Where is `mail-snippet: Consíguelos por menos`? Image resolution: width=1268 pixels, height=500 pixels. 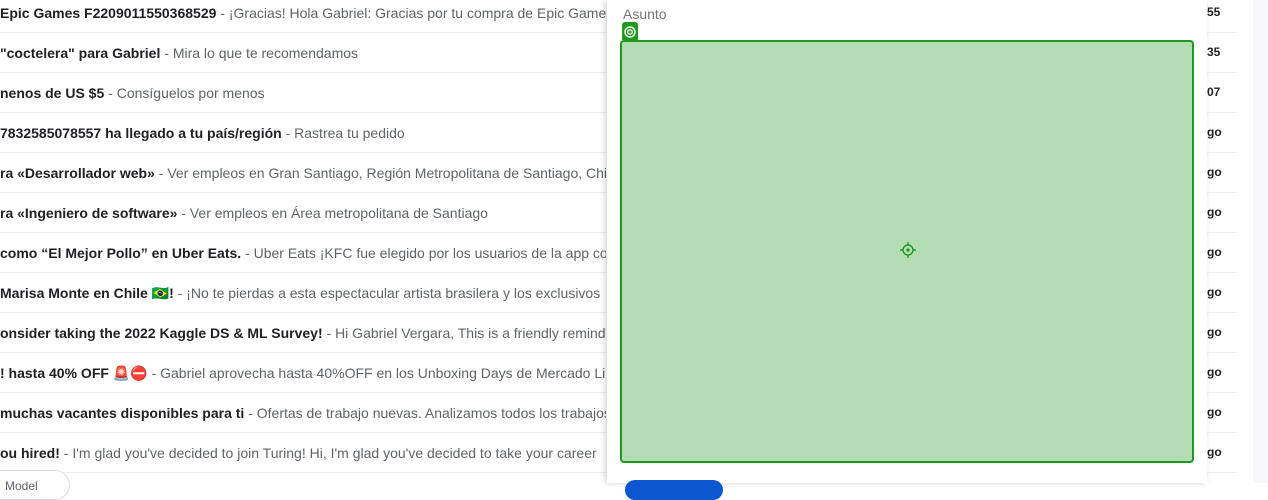 mail-snippet: Consíguelos por menos is located at coordinates (190, 93).